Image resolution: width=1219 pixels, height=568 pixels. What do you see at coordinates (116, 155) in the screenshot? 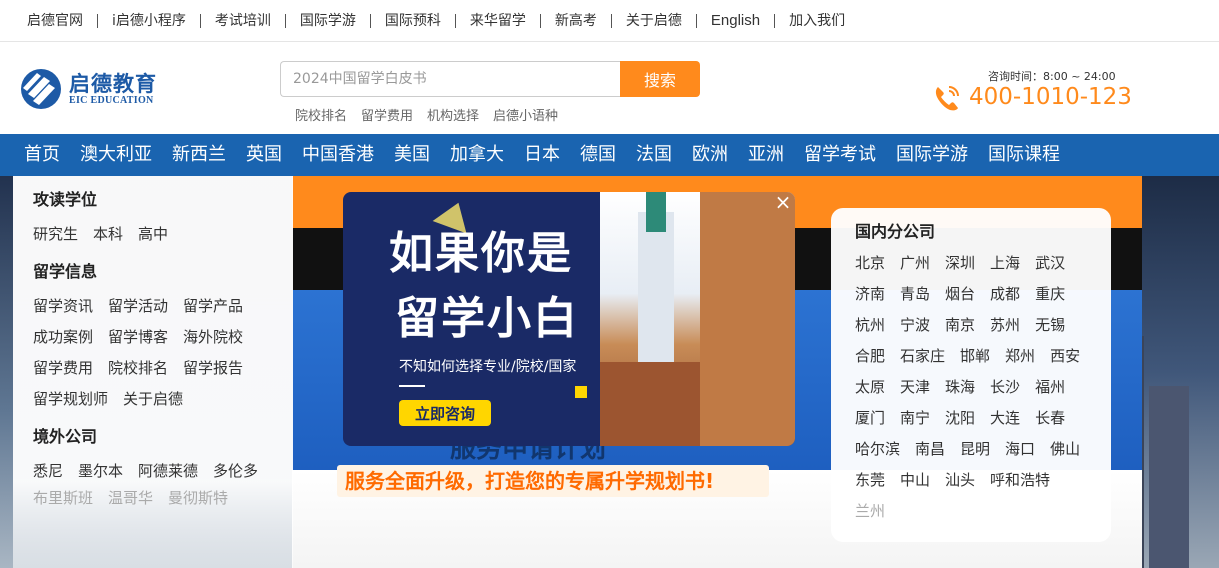
I see `nav-item-australia: 澳大利亚` at bounding box center [116, 155].